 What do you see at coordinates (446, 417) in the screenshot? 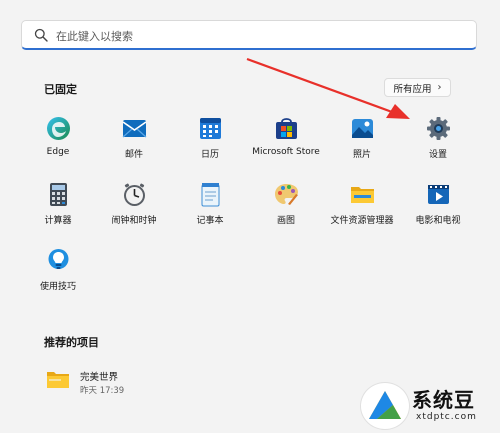
I see `watermark-url: xtdptc.com` at bounding box center [446, 417].